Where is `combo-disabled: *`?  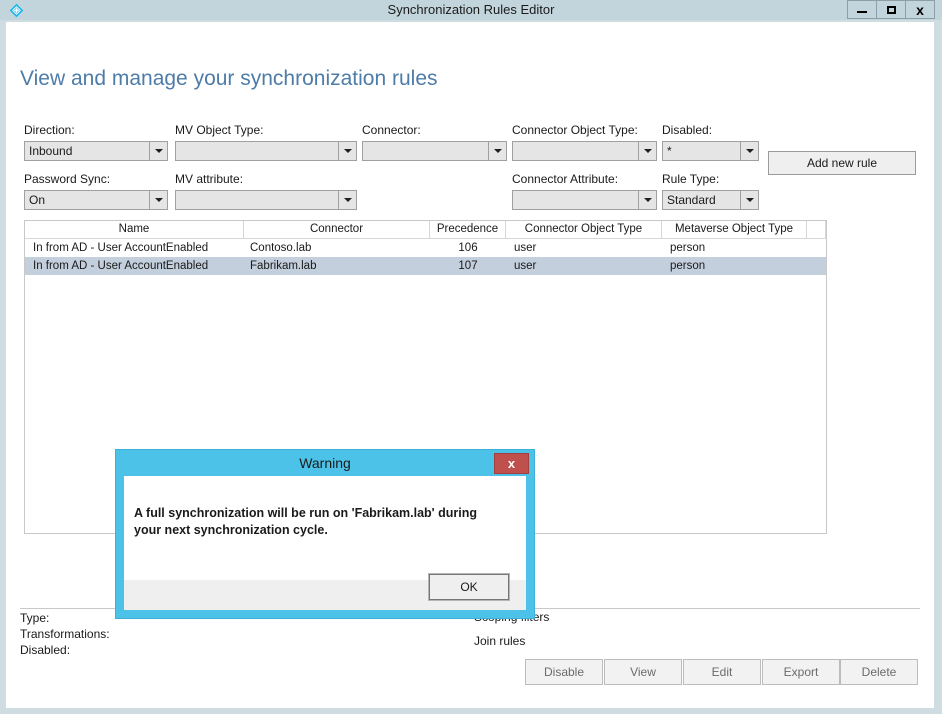
combo-disabled: * is located at coordinates (710, 151).